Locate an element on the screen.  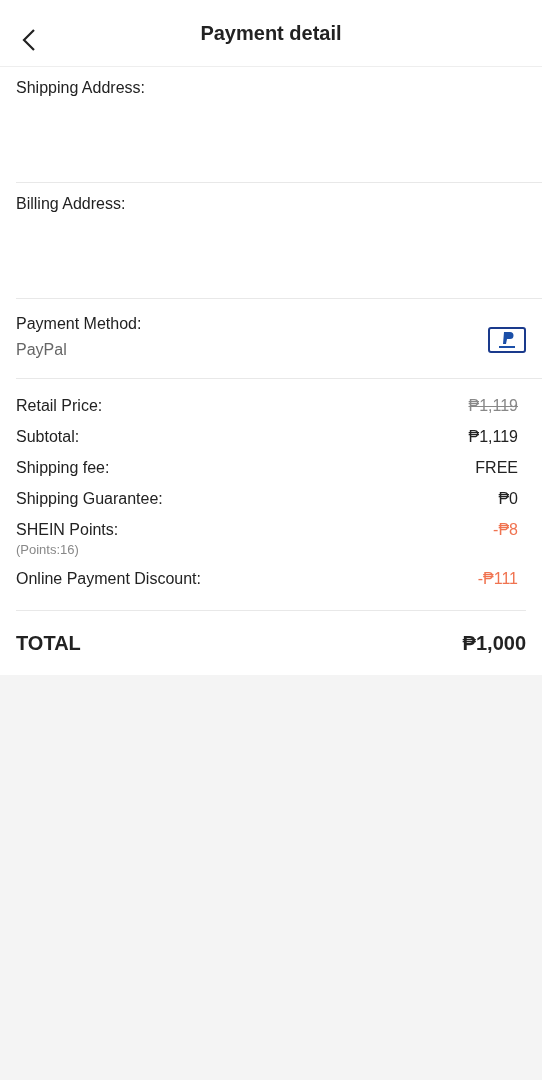
back-icon is located at coordinates (29, 40).